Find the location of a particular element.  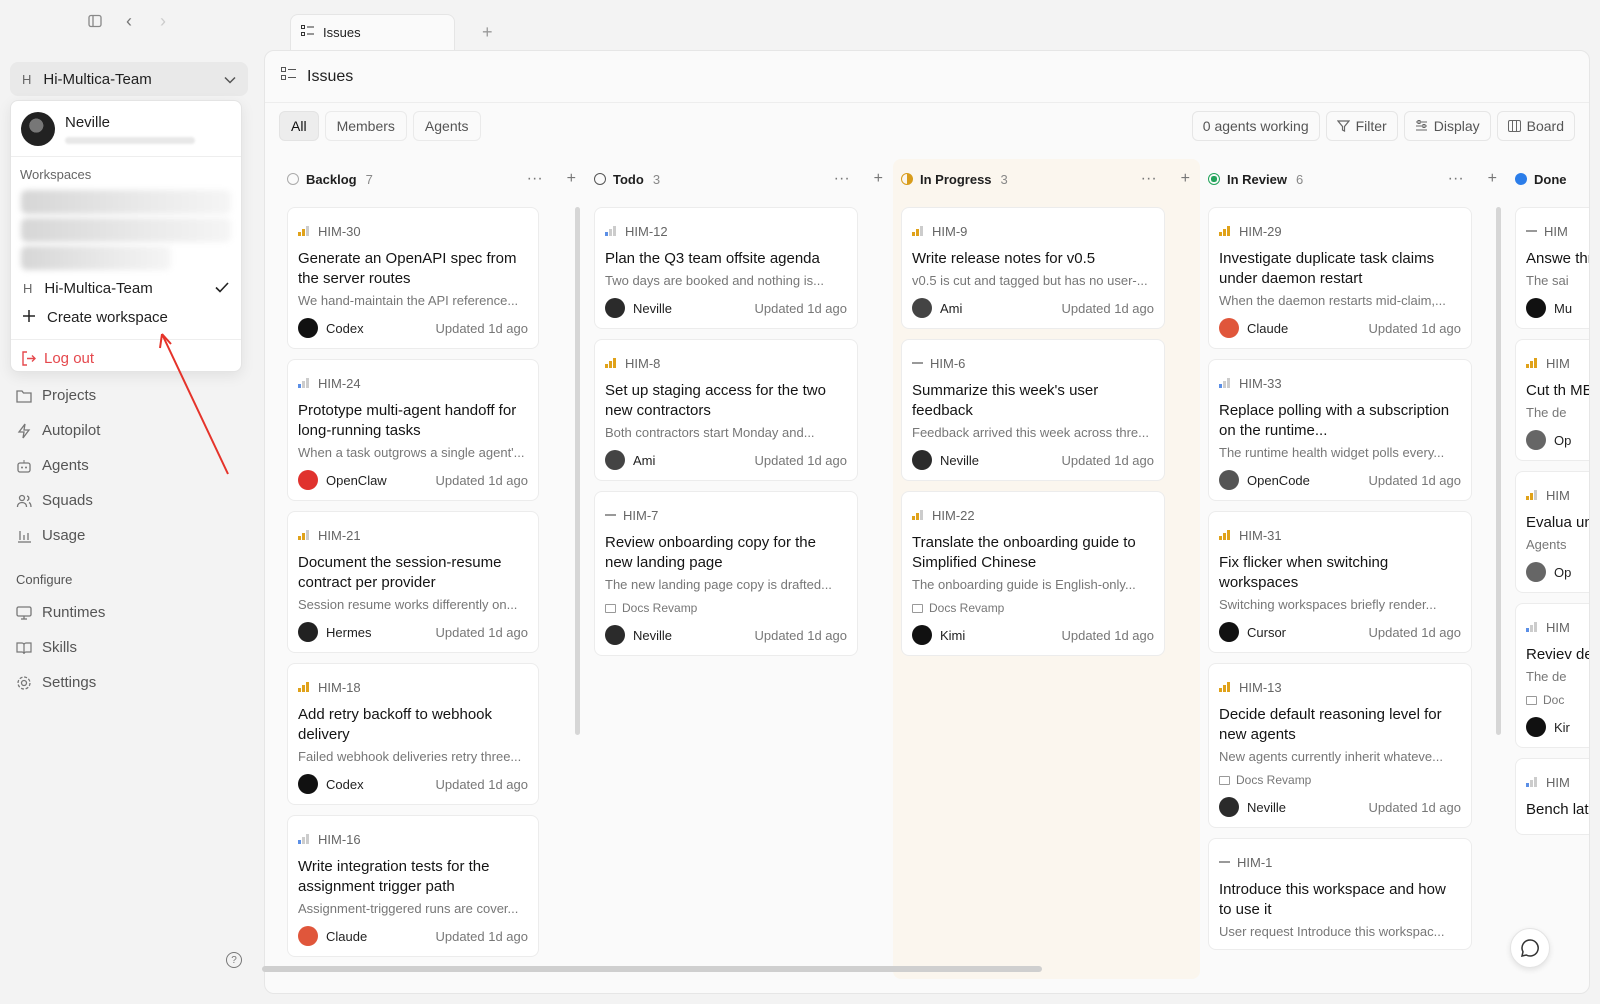

workspace-item-current: H Hi-Multica-Team is located at coordinates (126, 288).